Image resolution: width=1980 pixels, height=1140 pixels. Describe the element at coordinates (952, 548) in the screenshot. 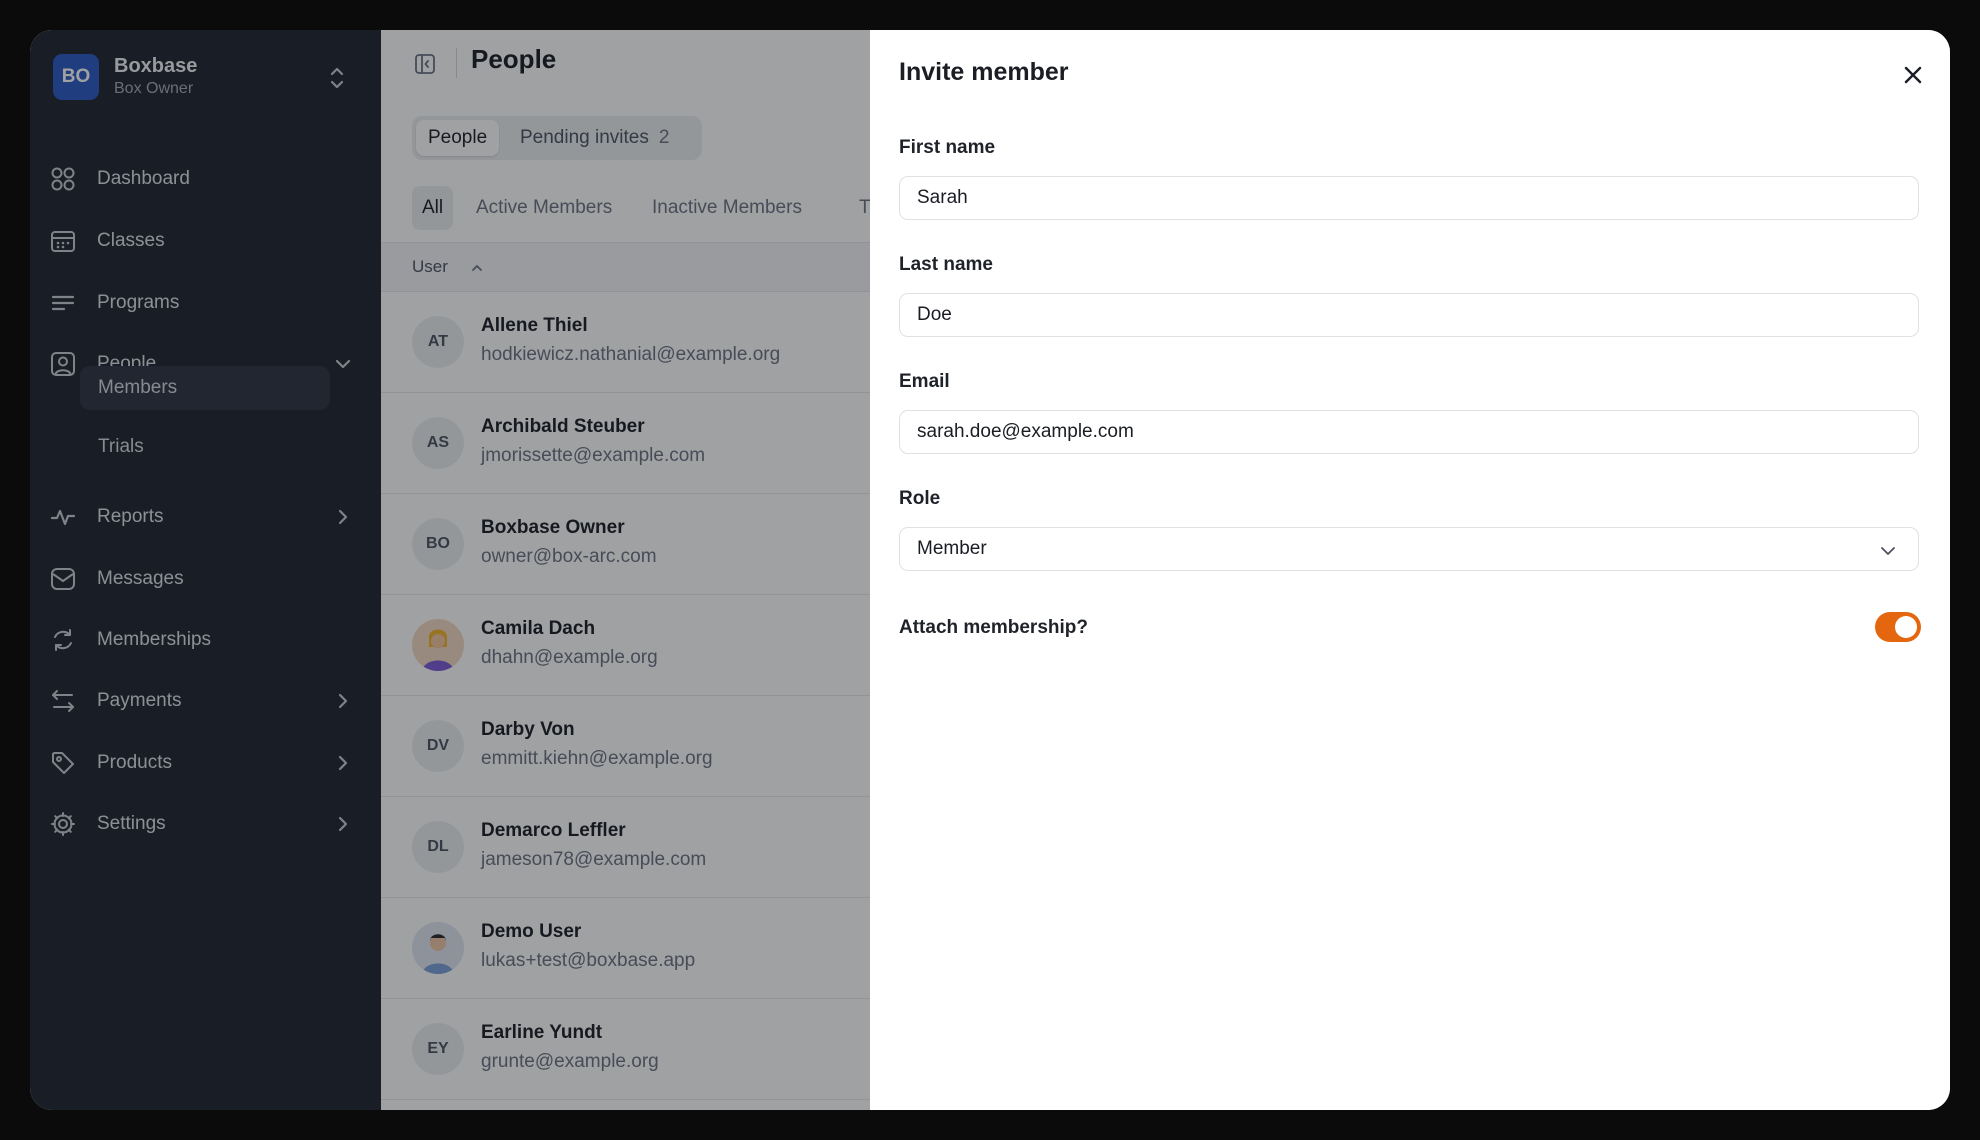

I see `role-selected-value: Member` at that location.